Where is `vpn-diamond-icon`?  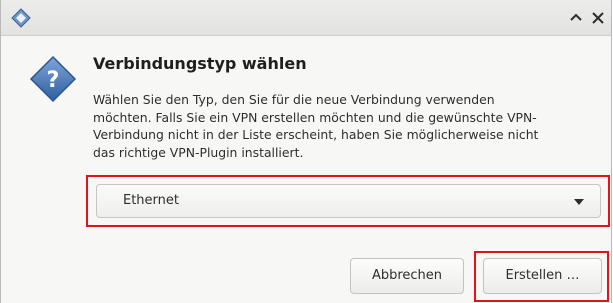
vpn-diamond-icon is located at coordinates (21, 18).